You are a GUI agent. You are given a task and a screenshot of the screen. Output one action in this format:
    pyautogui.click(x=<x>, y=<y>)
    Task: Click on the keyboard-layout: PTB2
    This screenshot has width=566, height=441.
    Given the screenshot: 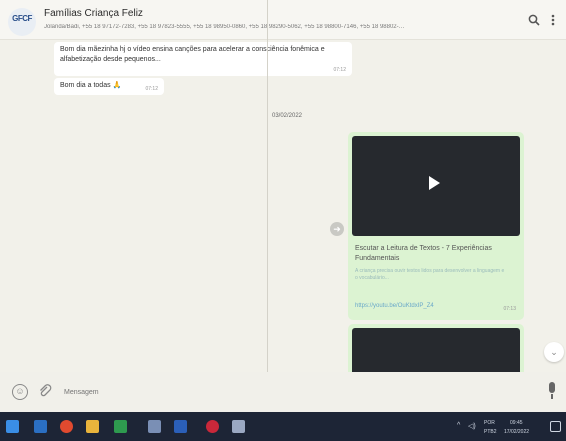 What is the action you would take?
    pyautogui.click(x=490, y=432)
    